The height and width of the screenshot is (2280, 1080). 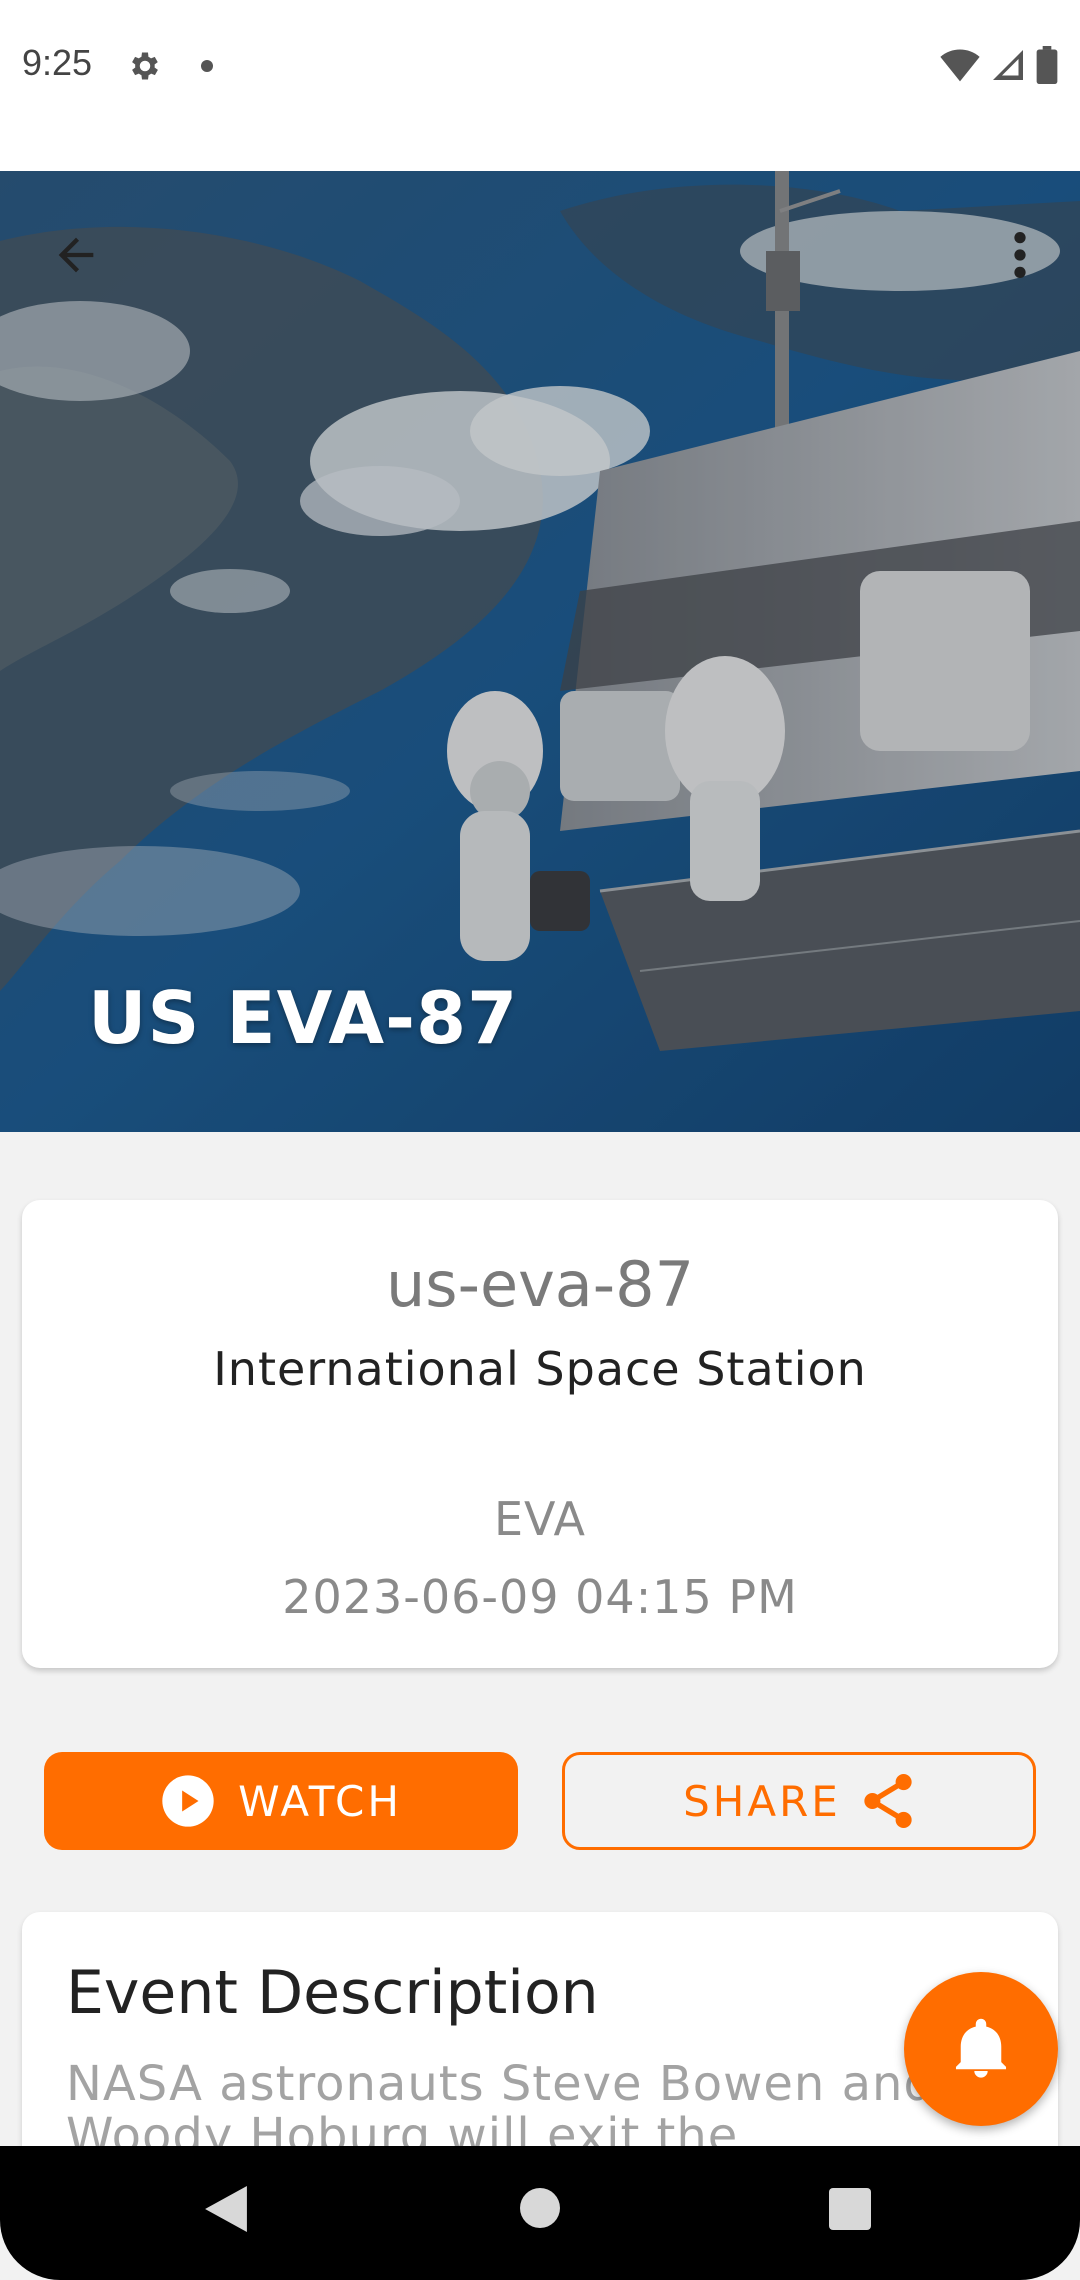 I want to click on share-icon, so click(x=888, y=1801).